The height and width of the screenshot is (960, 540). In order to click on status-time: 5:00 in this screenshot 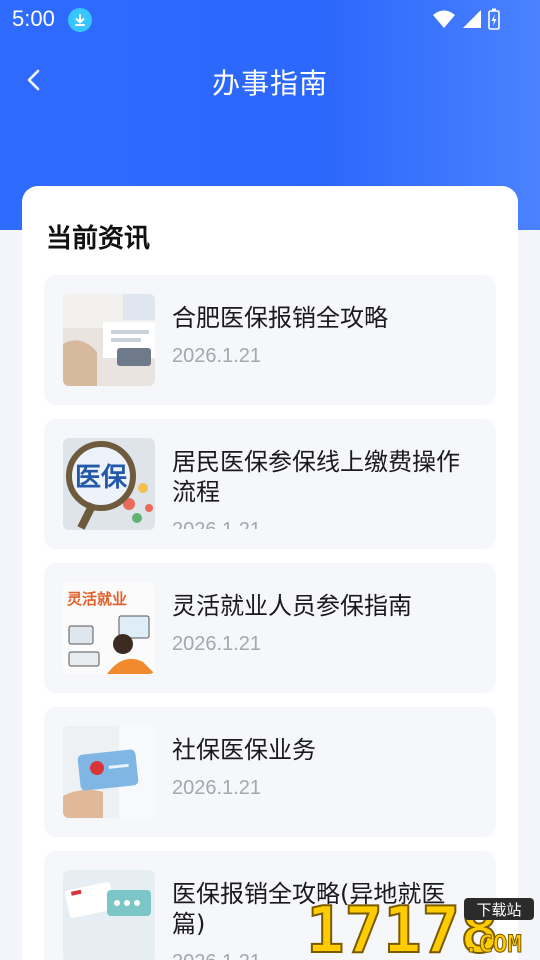, I will do `click(33, 18)`.